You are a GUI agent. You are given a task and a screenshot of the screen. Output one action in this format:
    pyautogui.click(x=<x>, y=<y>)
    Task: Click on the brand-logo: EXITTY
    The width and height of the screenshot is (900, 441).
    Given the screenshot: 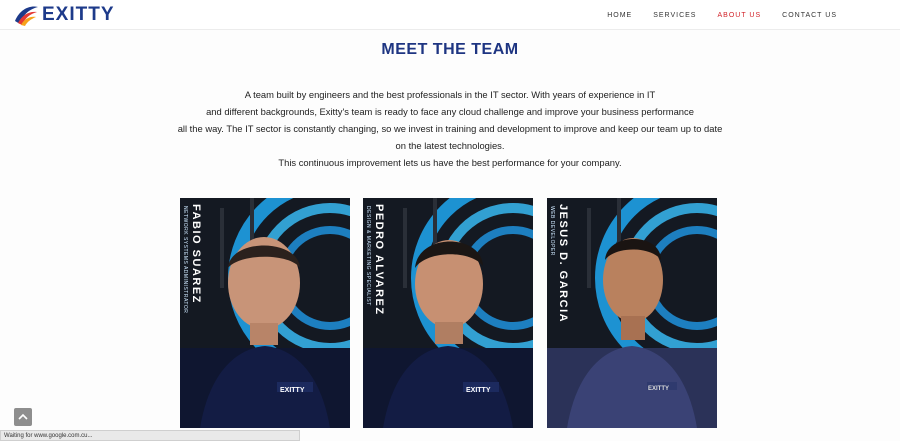 What is the action you would take?
    pyautogui.click(x=63, y=15)
    